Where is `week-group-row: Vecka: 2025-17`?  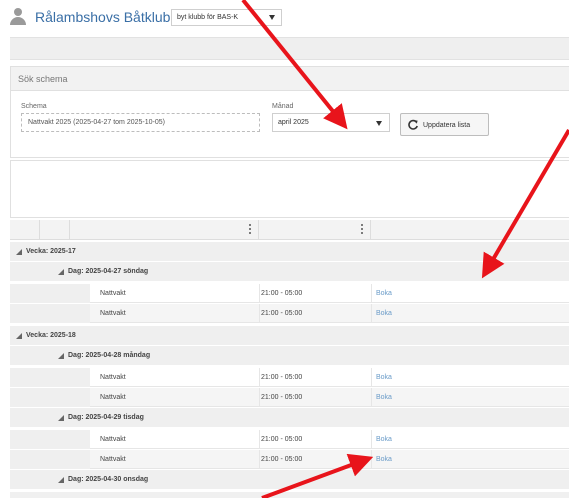 week-group-row: Vecka: 2025-17 is located at coordinates (289, 251).